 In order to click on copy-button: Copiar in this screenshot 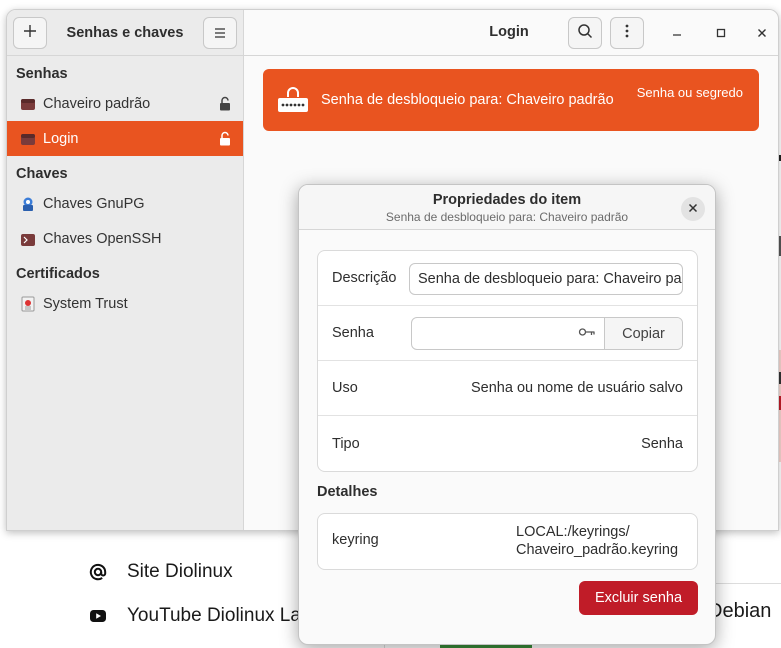, I will do `click(643, 333)`.